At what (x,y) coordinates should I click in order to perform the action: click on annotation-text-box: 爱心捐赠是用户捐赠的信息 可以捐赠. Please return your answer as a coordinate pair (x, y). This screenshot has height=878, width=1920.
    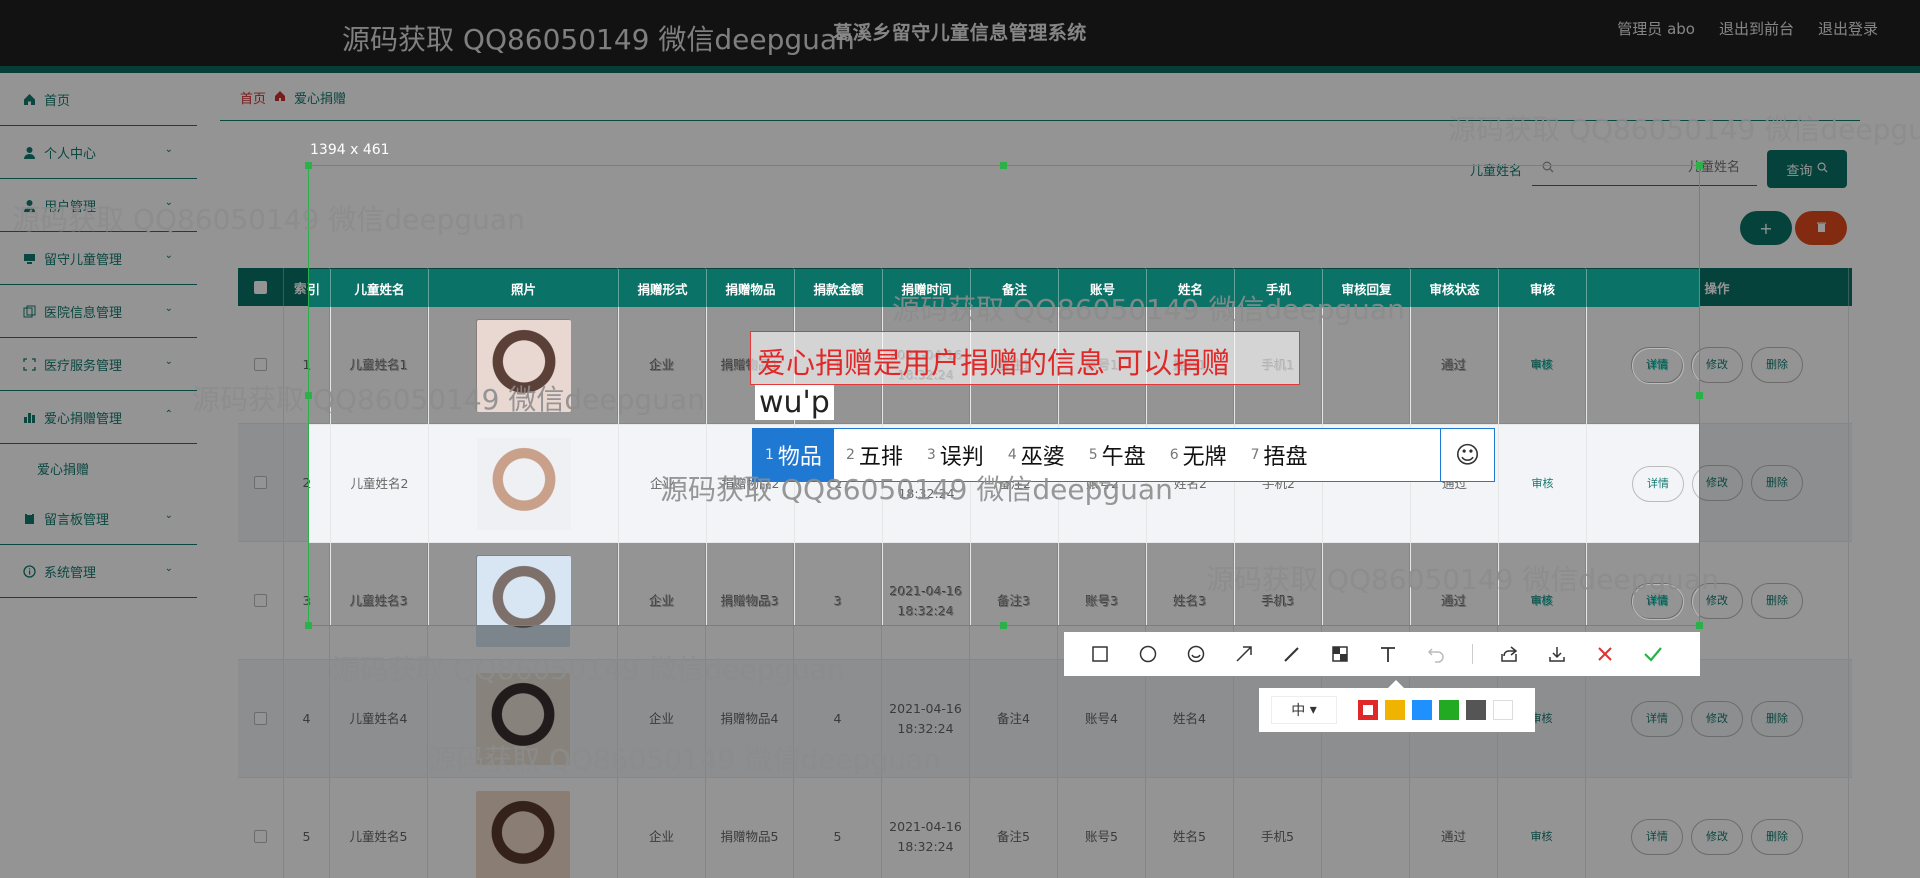
    Looking at the image, I should click on (1025, 358).